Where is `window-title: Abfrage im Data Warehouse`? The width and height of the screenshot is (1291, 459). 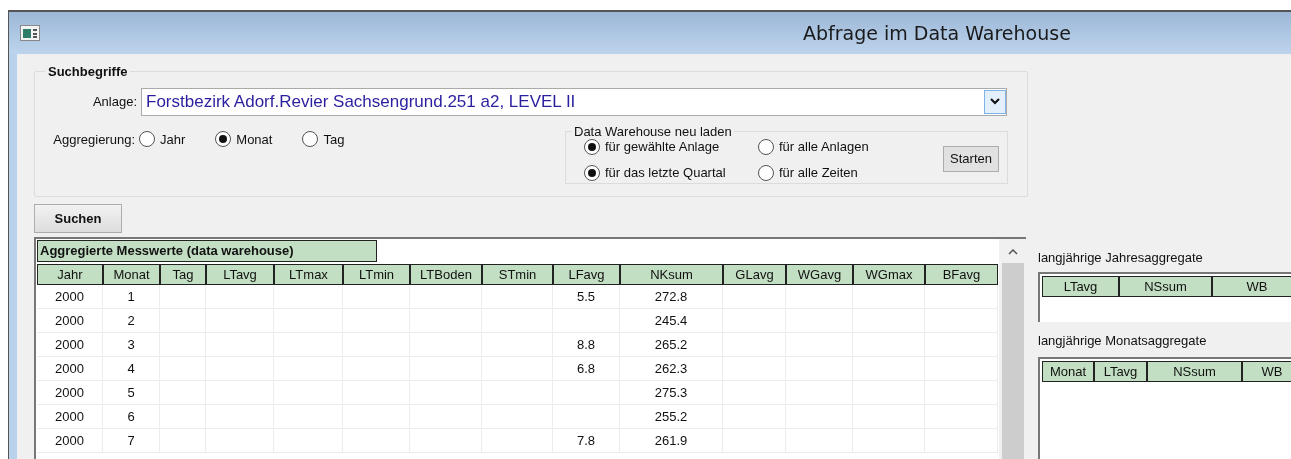
window-title: Abfrage im Data Warehouse is located at coordinates (937, 33).